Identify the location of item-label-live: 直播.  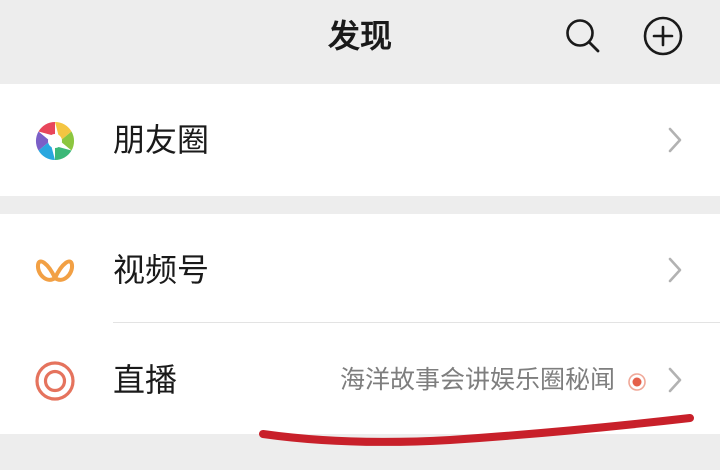
(145, 380).